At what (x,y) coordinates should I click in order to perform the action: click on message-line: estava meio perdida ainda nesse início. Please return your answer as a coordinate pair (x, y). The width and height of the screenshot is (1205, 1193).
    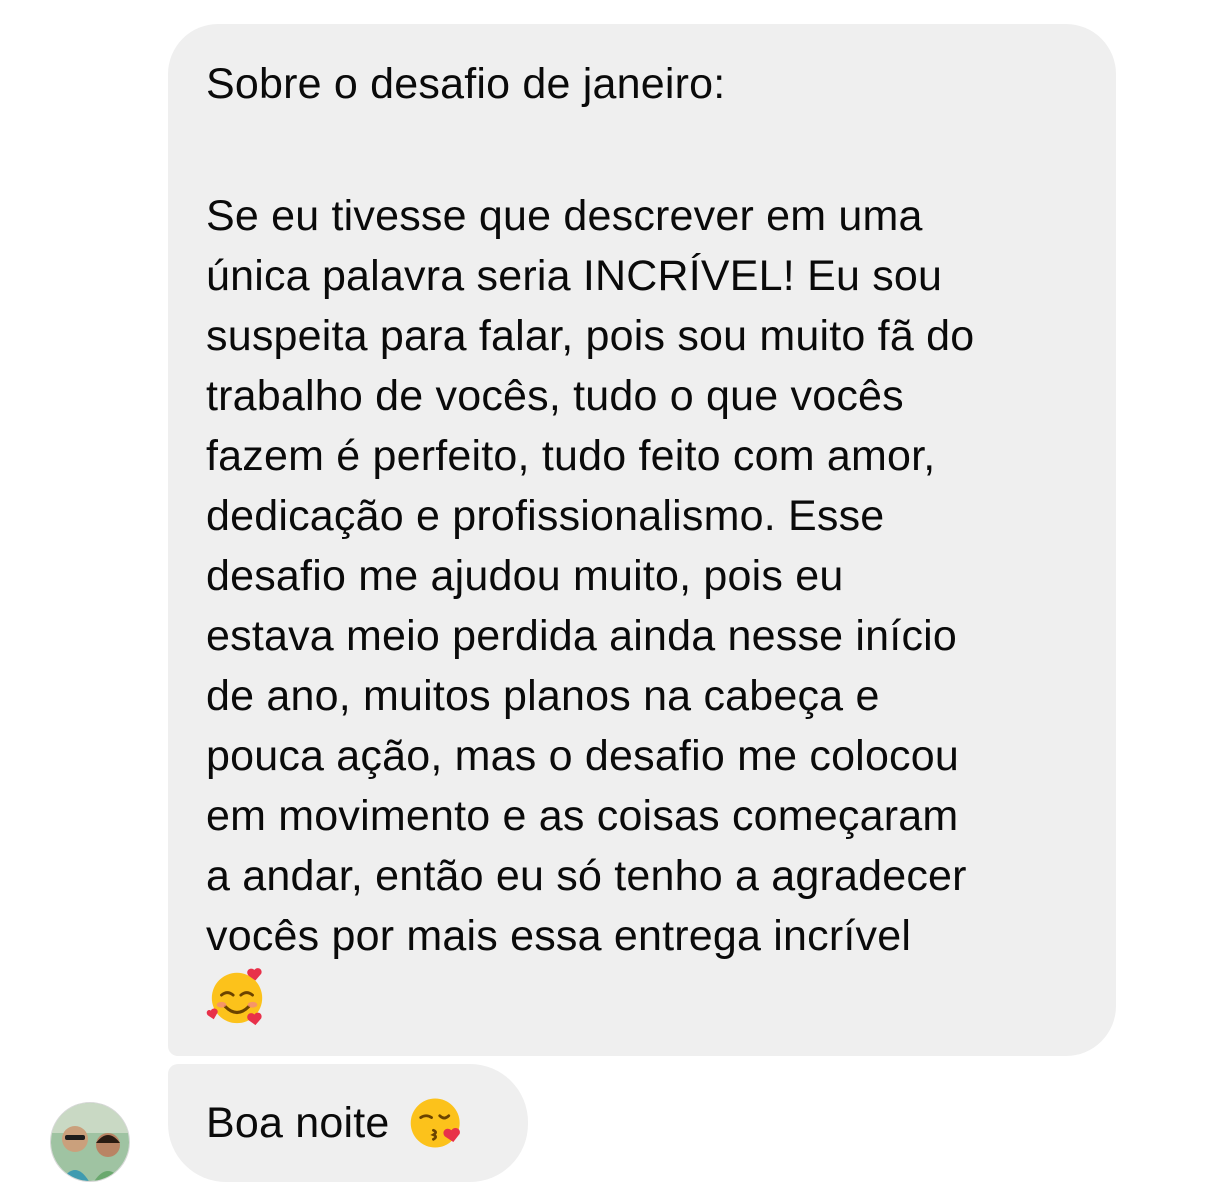
    Looking at the image, I should click on (582, 636).